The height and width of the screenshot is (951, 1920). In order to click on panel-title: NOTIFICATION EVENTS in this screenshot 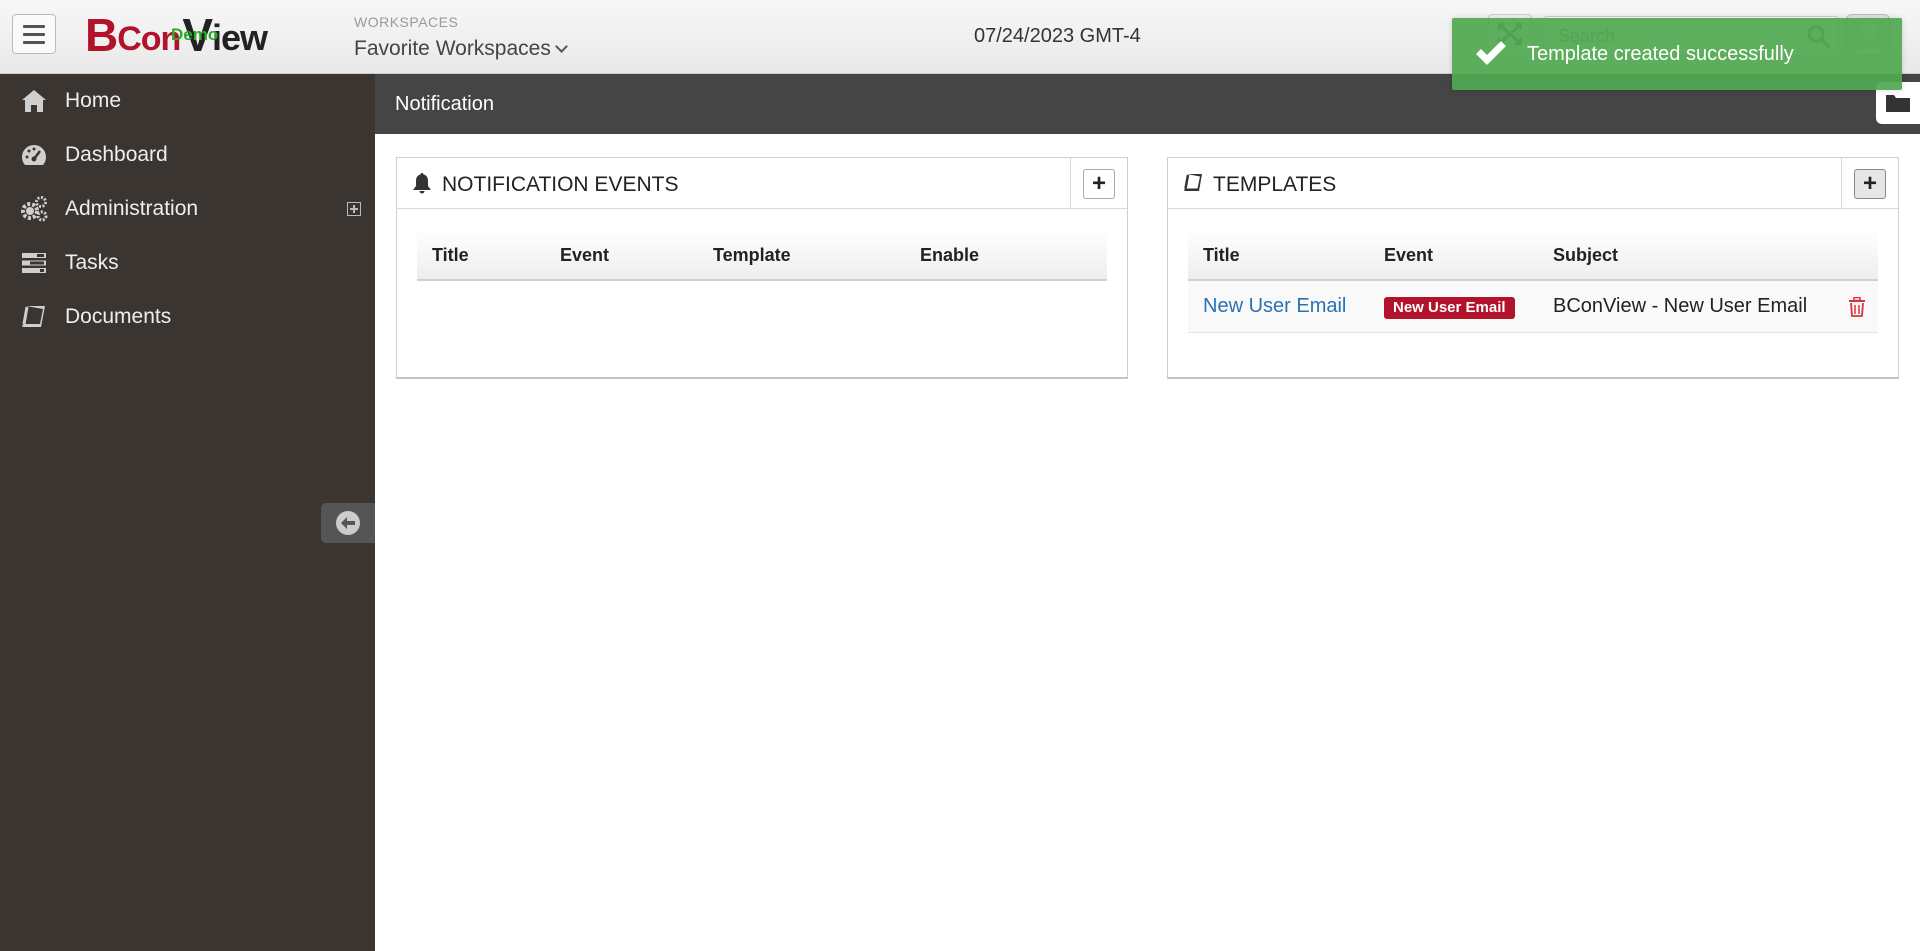, I will do `click(560, 184)`.